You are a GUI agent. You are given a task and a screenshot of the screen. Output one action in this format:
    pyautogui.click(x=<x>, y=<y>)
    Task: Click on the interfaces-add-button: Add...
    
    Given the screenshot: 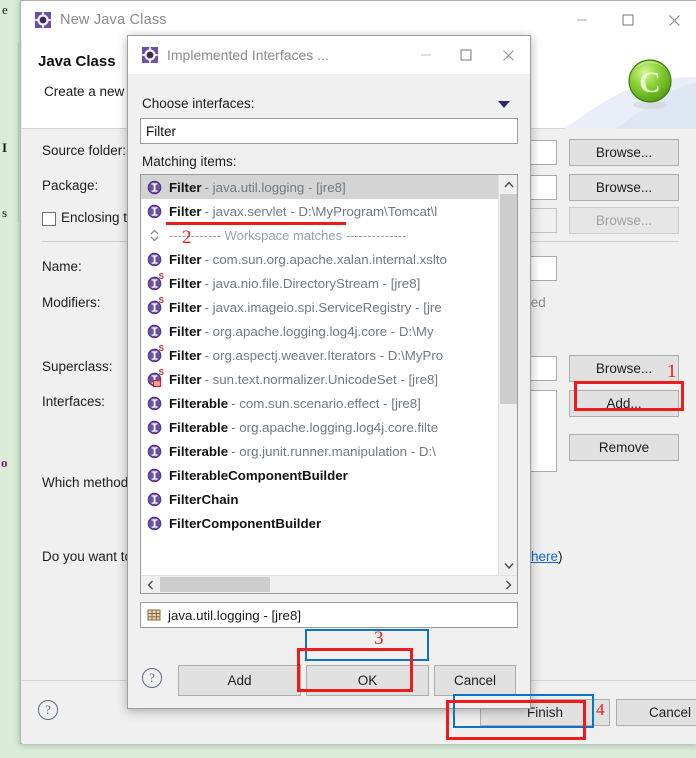 What is the action you would take?
    pyautogui.click(x=624, y=403)
    